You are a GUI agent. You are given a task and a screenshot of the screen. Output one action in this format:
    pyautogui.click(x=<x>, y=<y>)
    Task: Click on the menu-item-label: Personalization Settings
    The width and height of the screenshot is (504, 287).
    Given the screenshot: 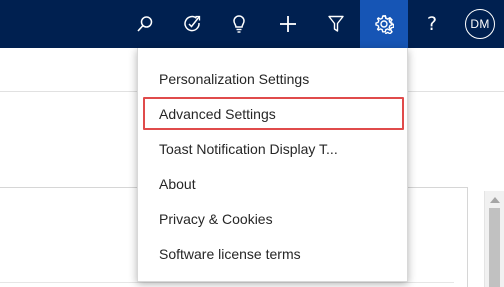 What is the action you would take?
    pyautogui.click(x=234, y=79)
    